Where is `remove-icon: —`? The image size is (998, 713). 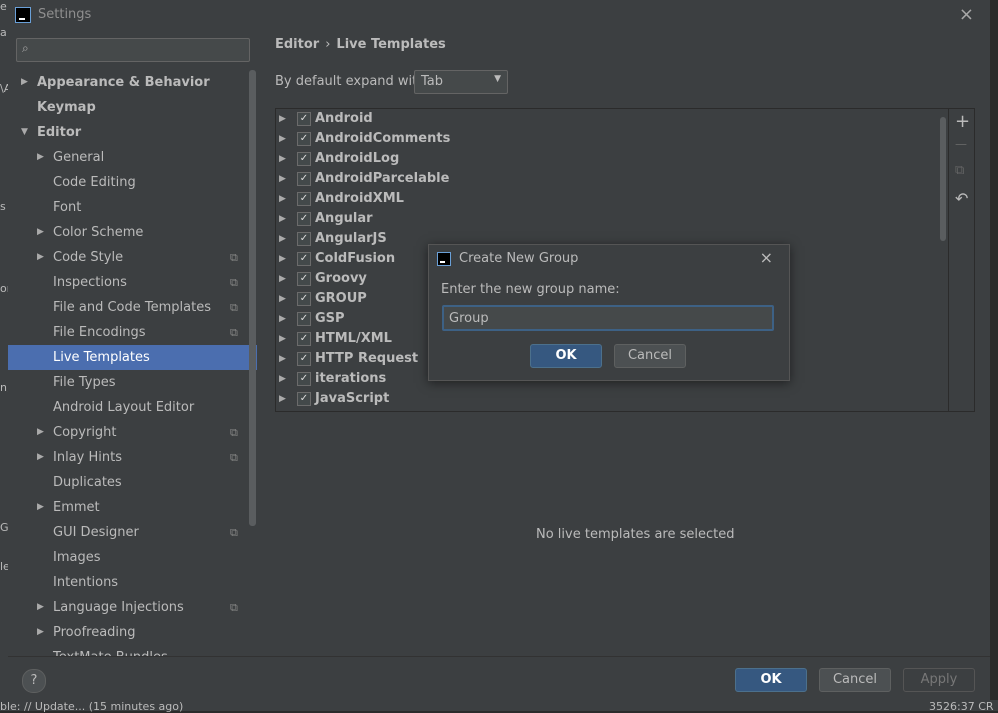
remove-icon: — is located at coordinates (961, 144).